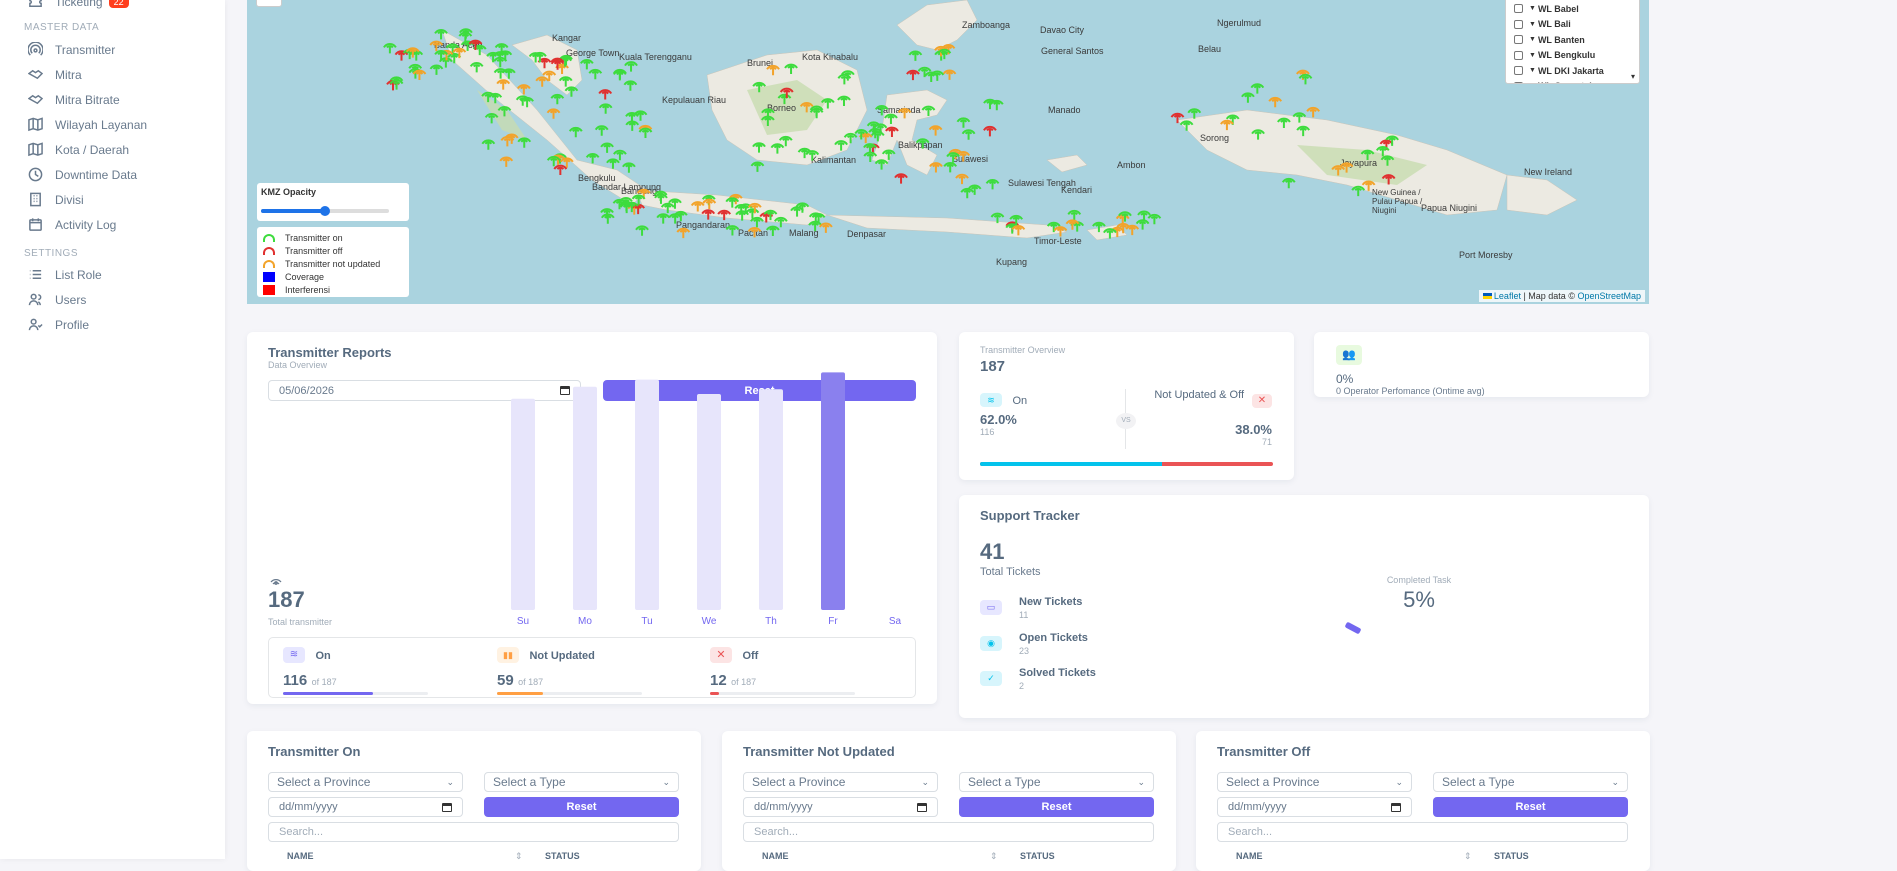 Image resolution: width=1897 pixels, height=871 pixels. Describe the element at coordinates (300, 856) in the screenshot. I see `column-header-name: NAME` at that location.